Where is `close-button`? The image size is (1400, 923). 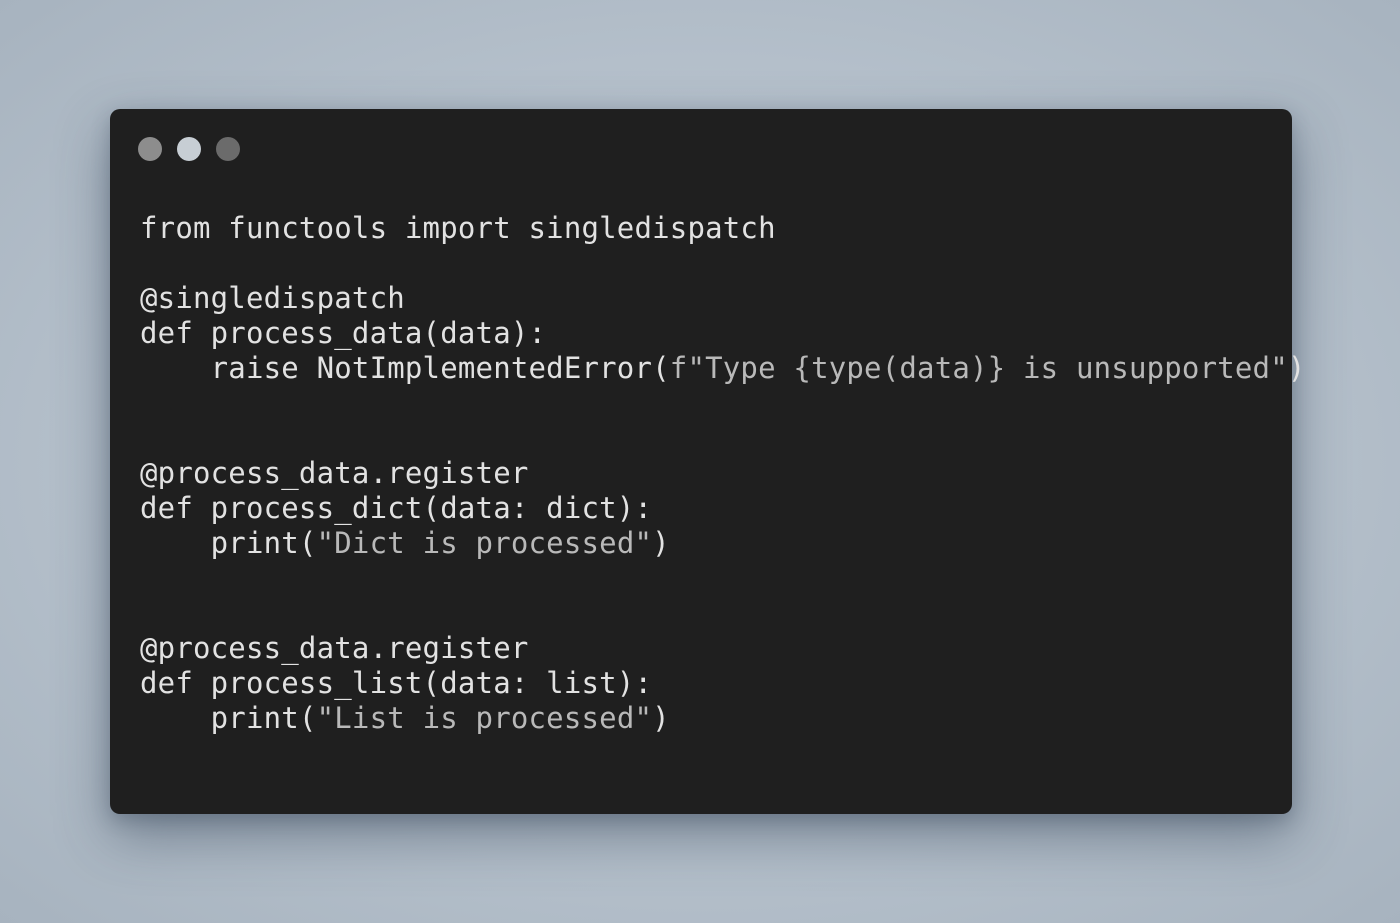 close-button is located at coordinates (150, 149).